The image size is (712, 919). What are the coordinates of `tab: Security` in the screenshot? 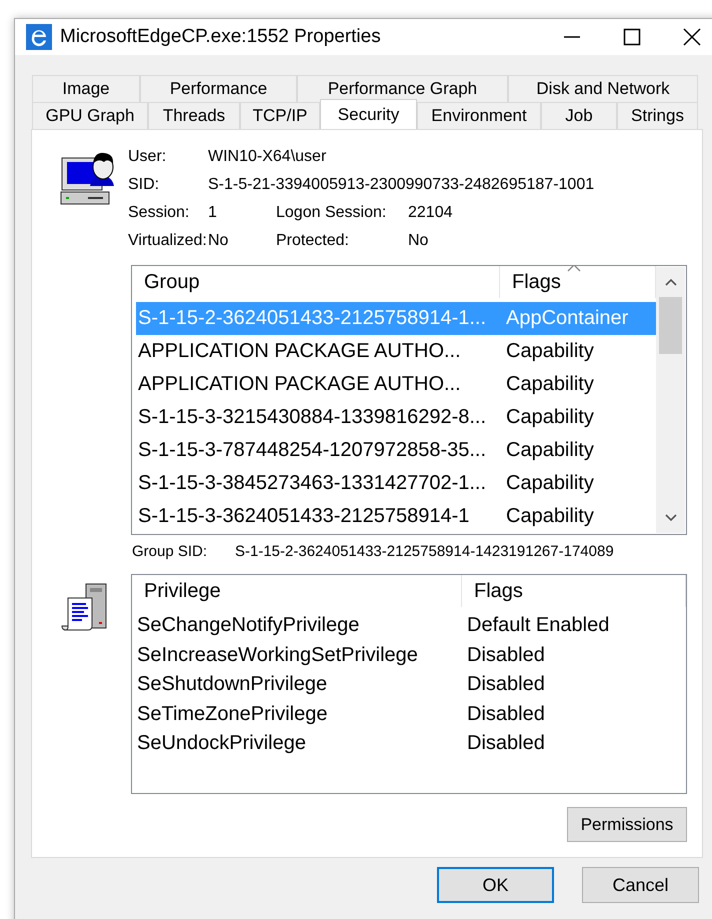 It's located at (368, 114).